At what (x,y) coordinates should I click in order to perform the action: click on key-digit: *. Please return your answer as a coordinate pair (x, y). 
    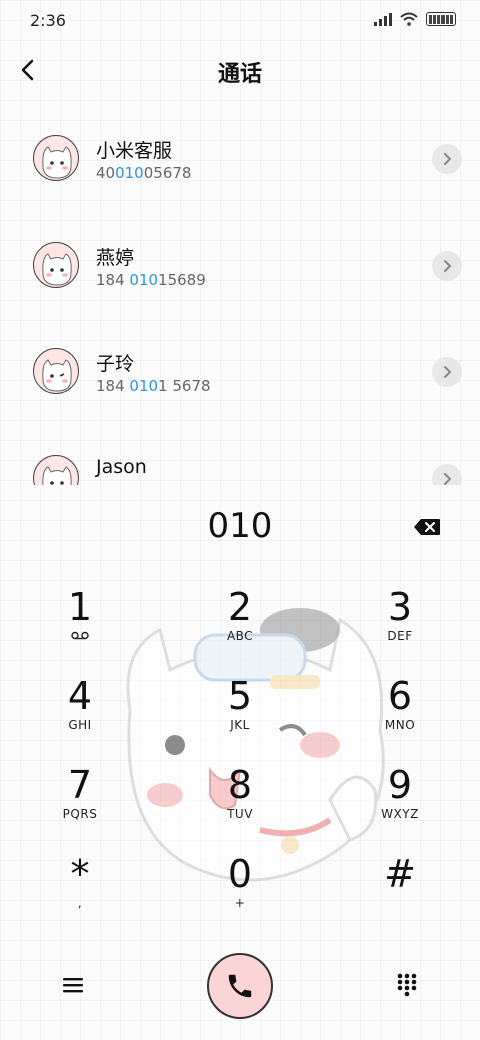
    Looking at the image, I should click on (80, 874).